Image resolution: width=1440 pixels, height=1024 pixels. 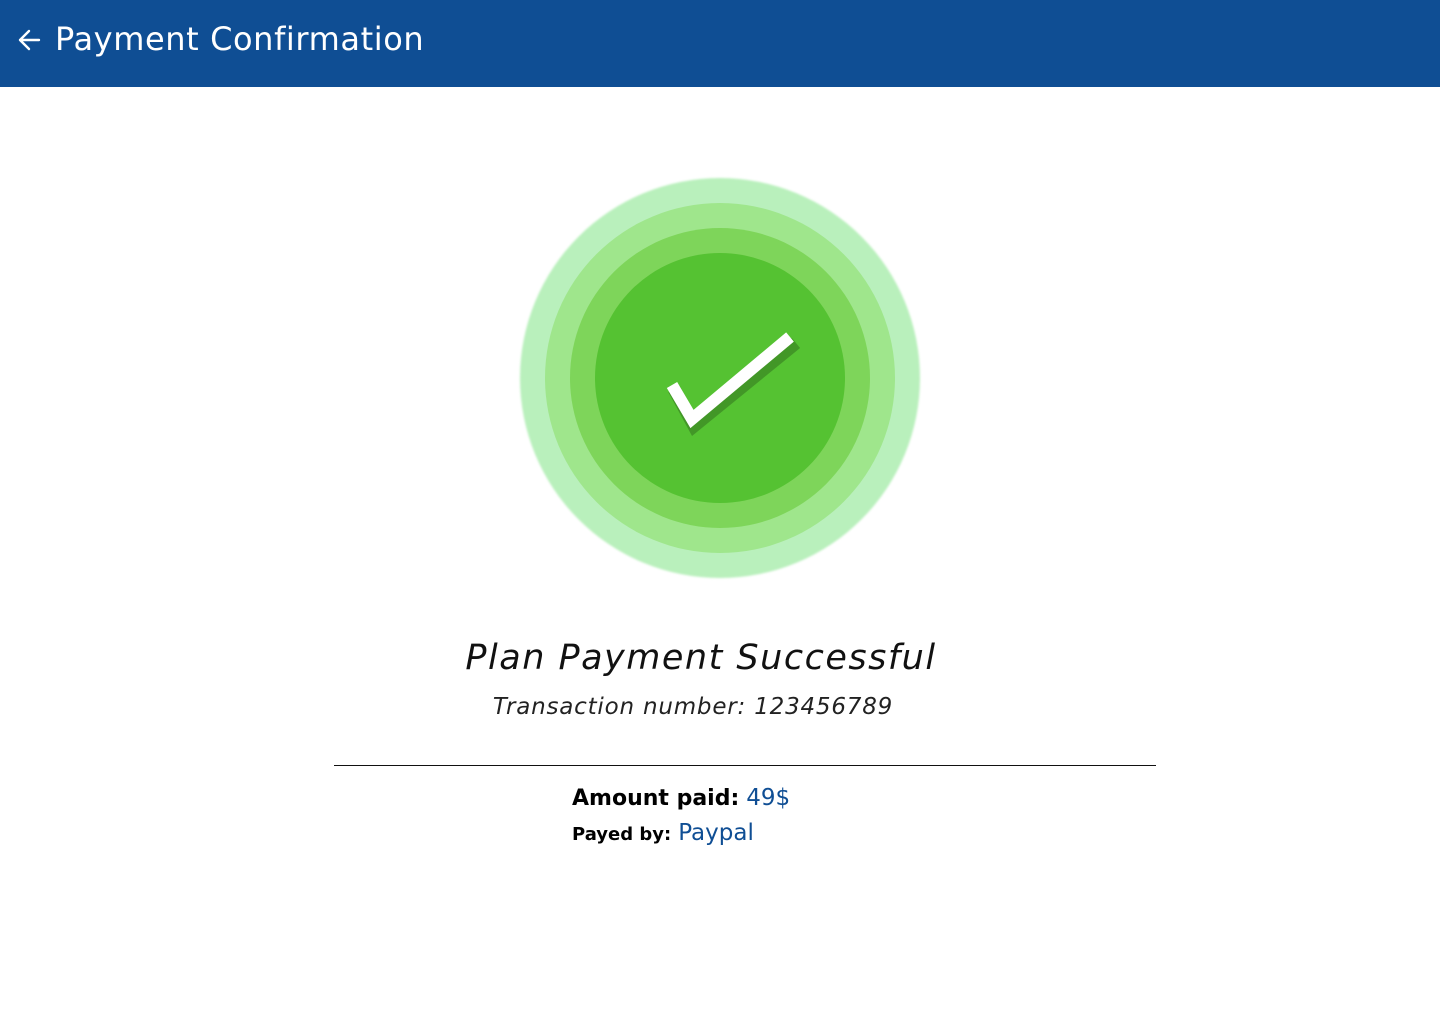 I want to click on payment-method-row: Payed by: Paypal, so click(x=663, y=833).